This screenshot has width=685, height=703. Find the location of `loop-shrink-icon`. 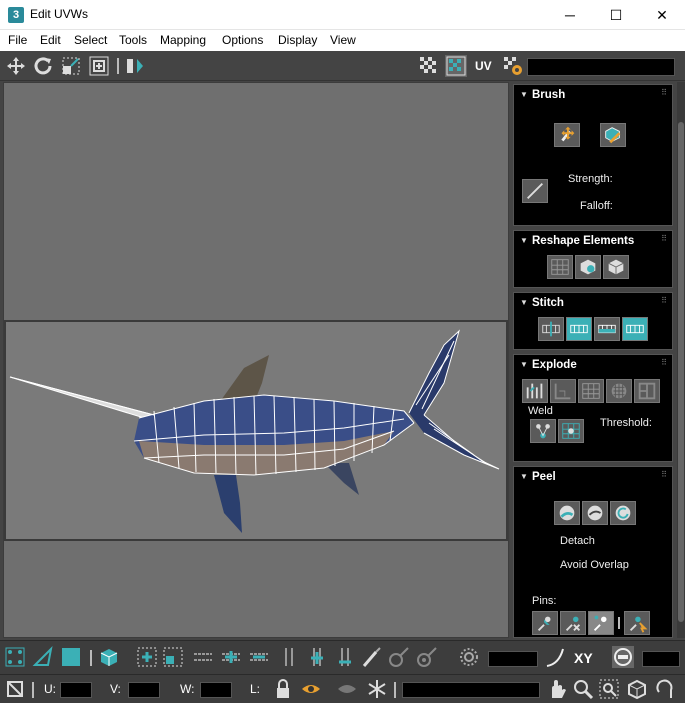

loop-shrink-icon is located at coordinates (259, 657).